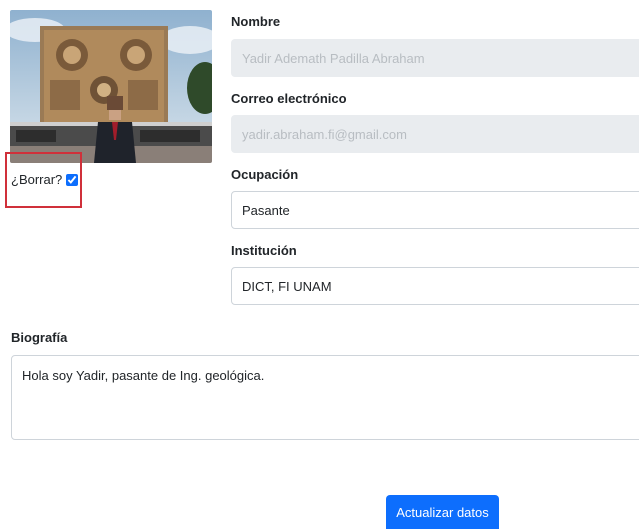 The width and height of the screenshot is (639, 529). Describe the element at coordinates (265, 174) in the screenshot. I see `ocupacion-label: Ocupación` at that location.